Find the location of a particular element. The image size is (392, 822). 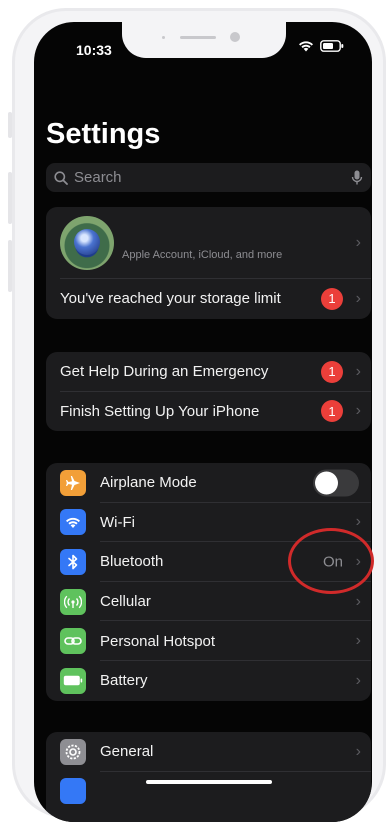

side-button-volume-down is located at coordinates (10, 266).